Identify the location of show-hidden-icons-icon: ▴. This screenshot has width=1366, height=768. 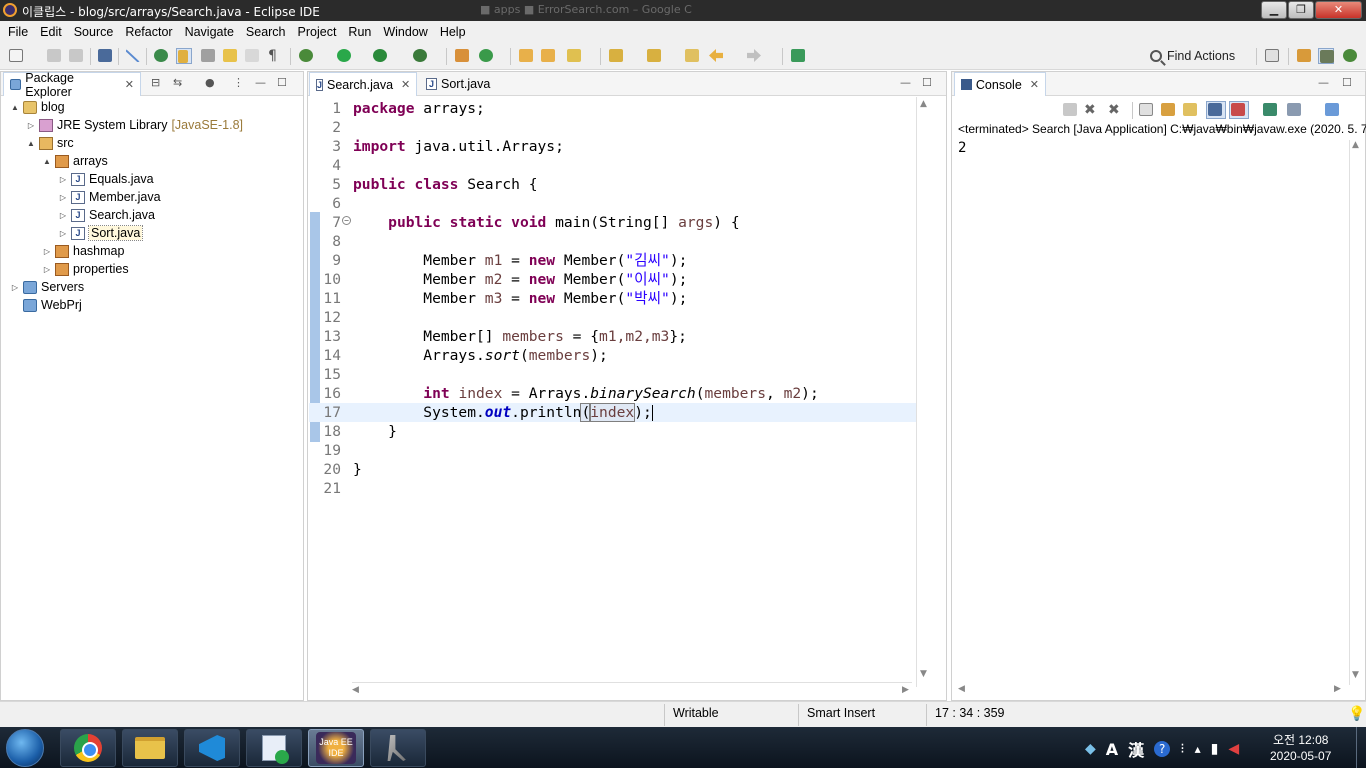
(1198, 749).